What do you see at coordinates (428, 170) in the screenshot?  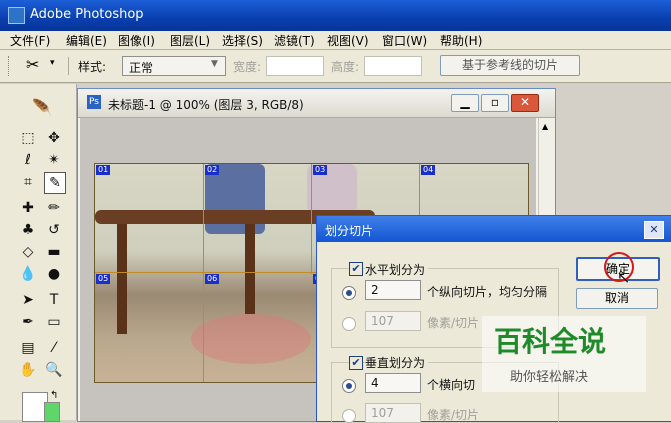 I see `slice-tag: 04` at bounding box center [428, 170].